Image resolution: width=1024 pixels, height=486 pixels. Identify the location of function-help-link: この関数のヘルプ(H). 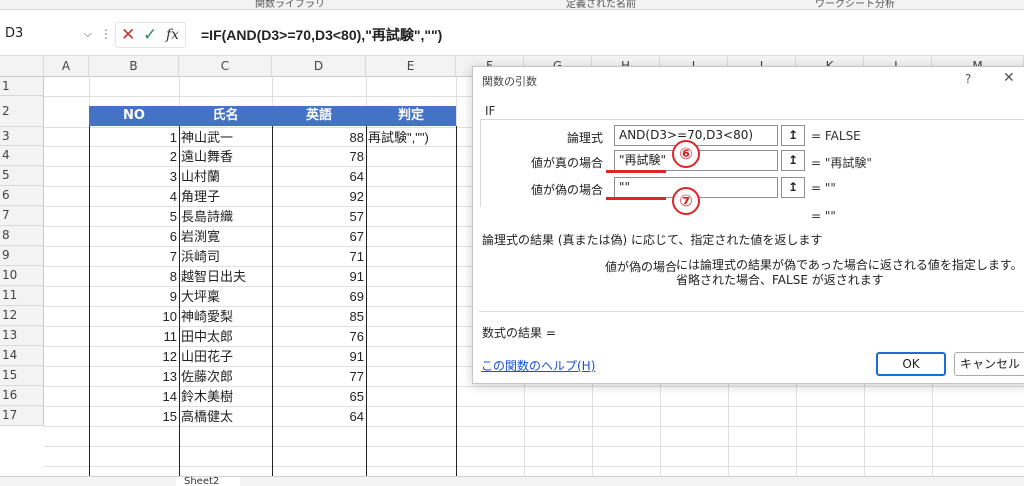
(538, 365).